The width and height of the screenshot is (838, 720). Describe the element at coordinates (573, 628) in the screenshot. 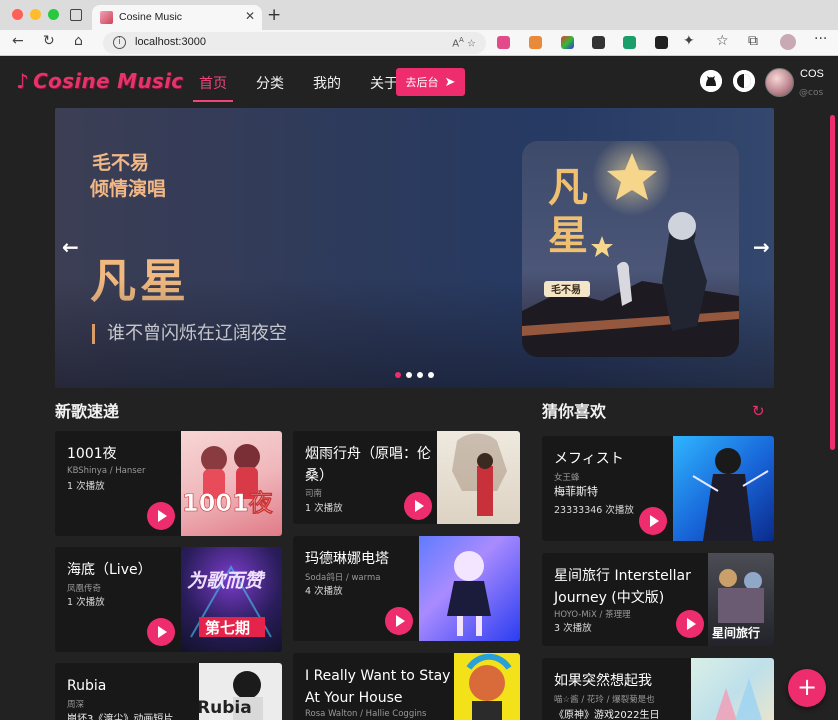

I see `song-plays: 3 次播放` at that location.